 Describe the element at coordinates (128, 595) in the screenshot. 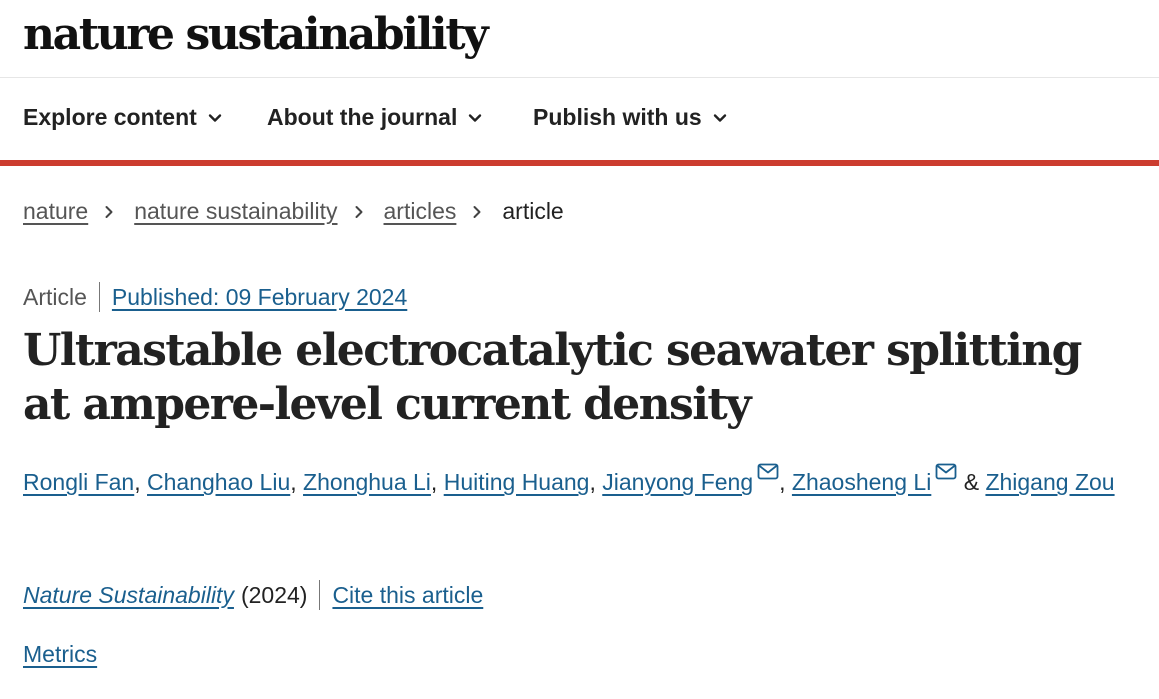

I see `journal-link: Nature Sustainability` at that location.